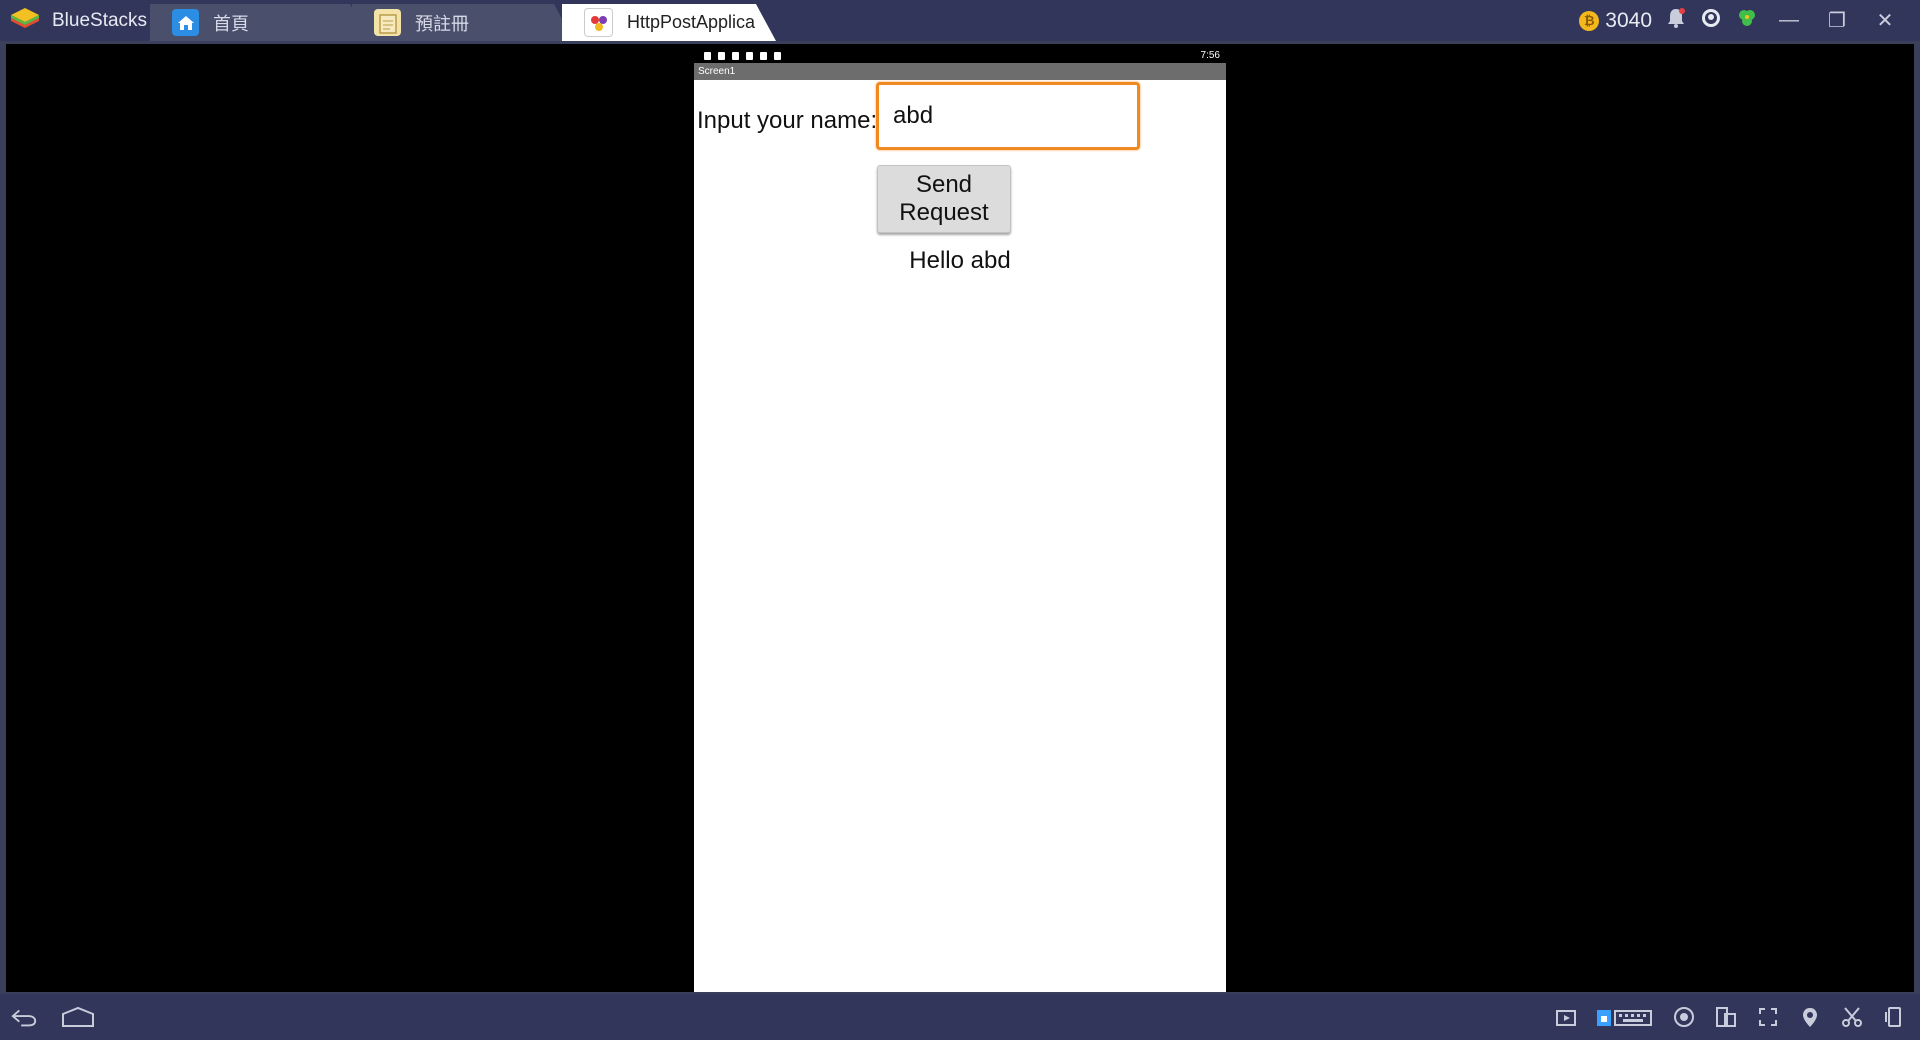 The height and width of the screenshot is (1040, 1920). What do you see at coordinates (1852, 1017) in the screenshot?
I see `scissors-icon` at bounding box center [1852, 1017].